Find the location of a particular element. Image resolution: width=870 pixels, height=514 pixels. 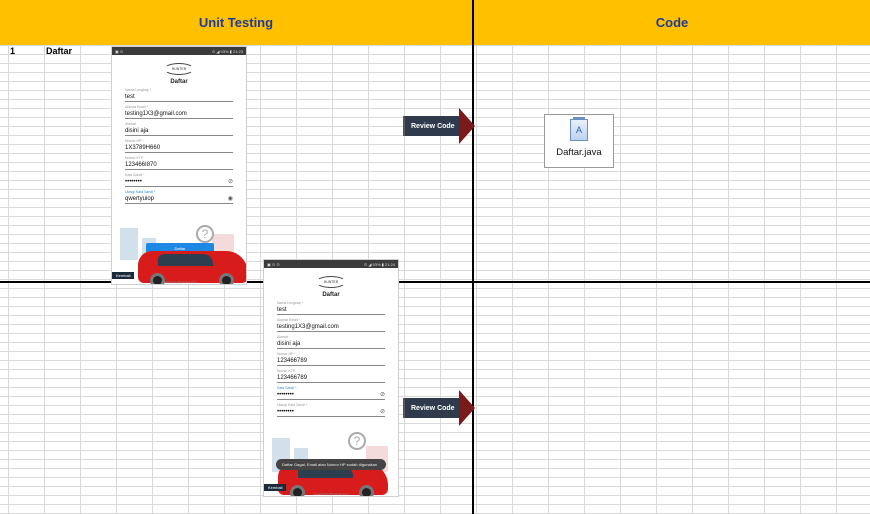

header-title: Code is located at coordinates (672, 22).